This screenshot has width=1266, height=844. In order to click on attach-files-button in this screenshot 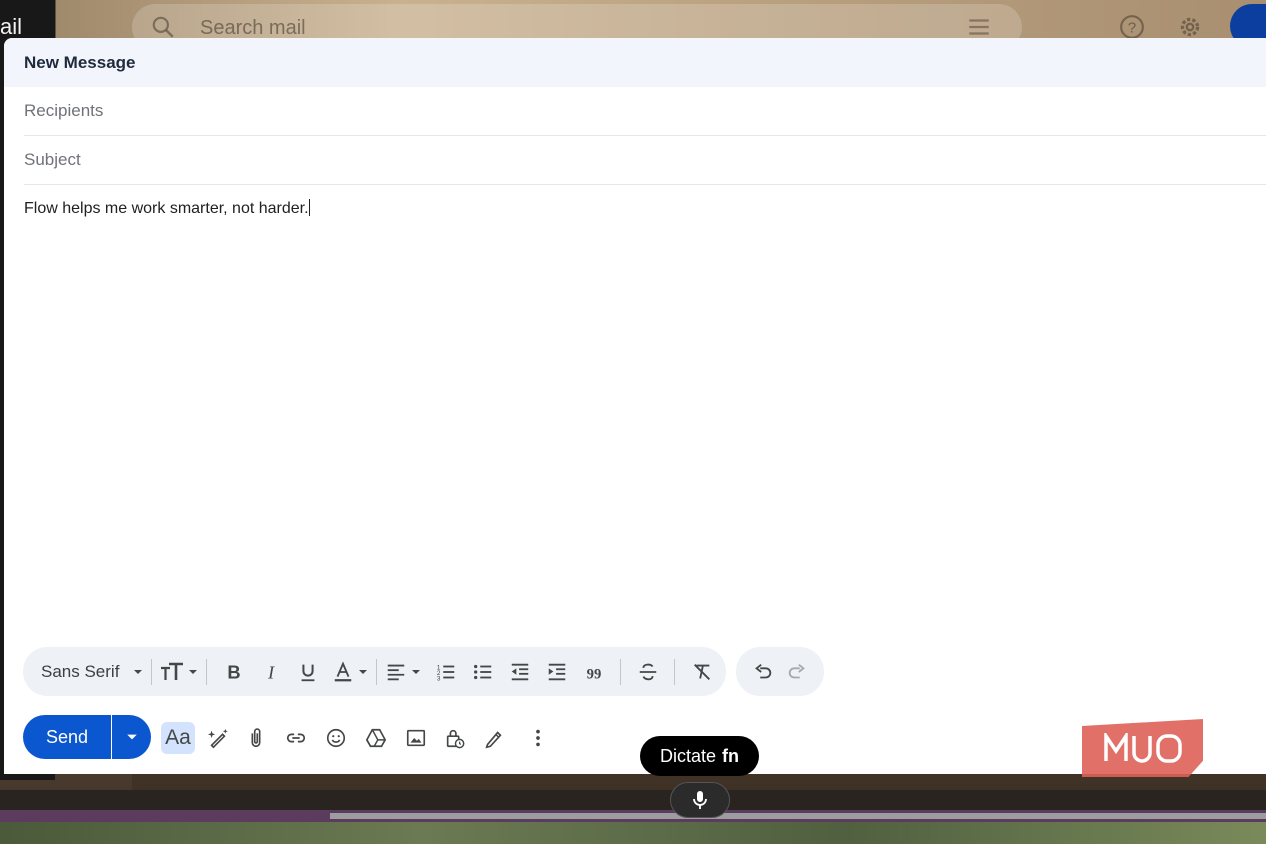, I will do `click(256, 738)`.